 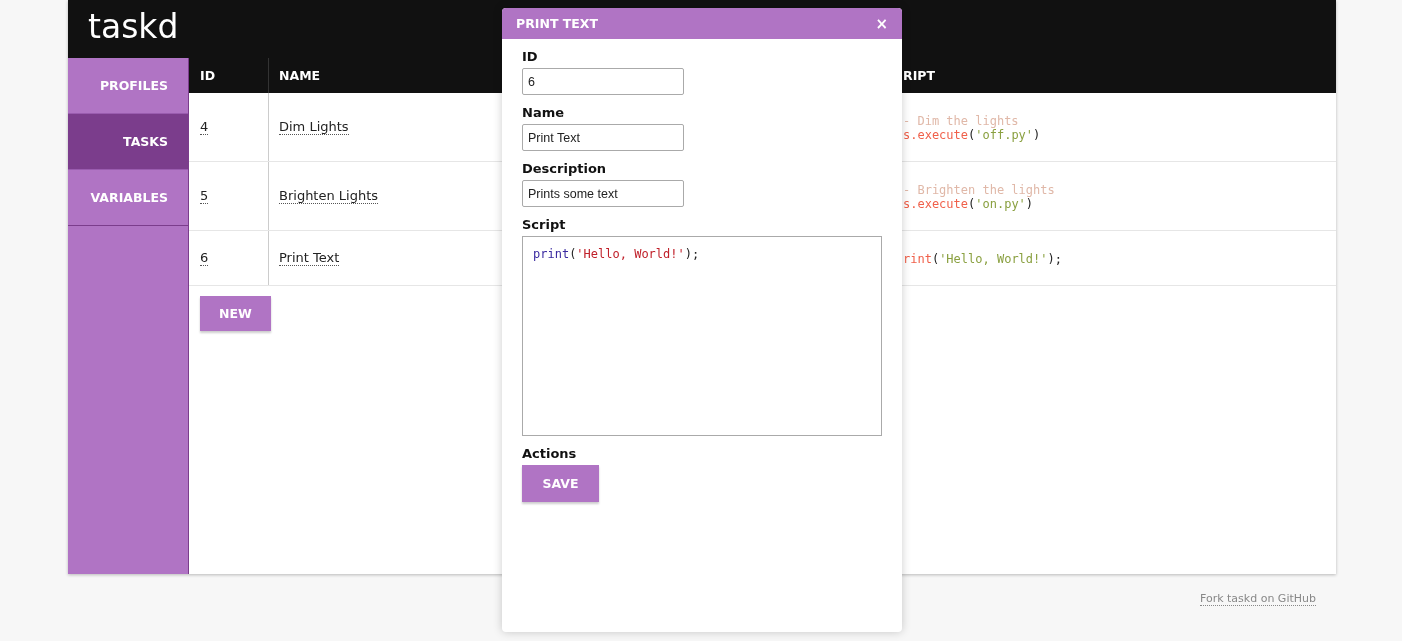 I want to click on code-line: s.execute('on.py'), so click(x=968, y=204).